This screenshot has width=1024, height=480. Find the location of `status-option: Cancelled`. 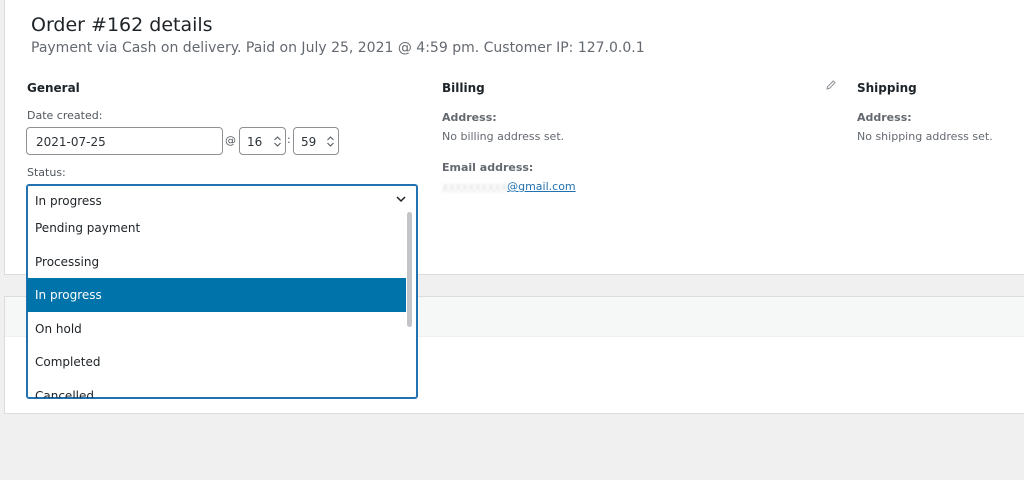

status-option: Cancelled is located at coordinates (216, 389).